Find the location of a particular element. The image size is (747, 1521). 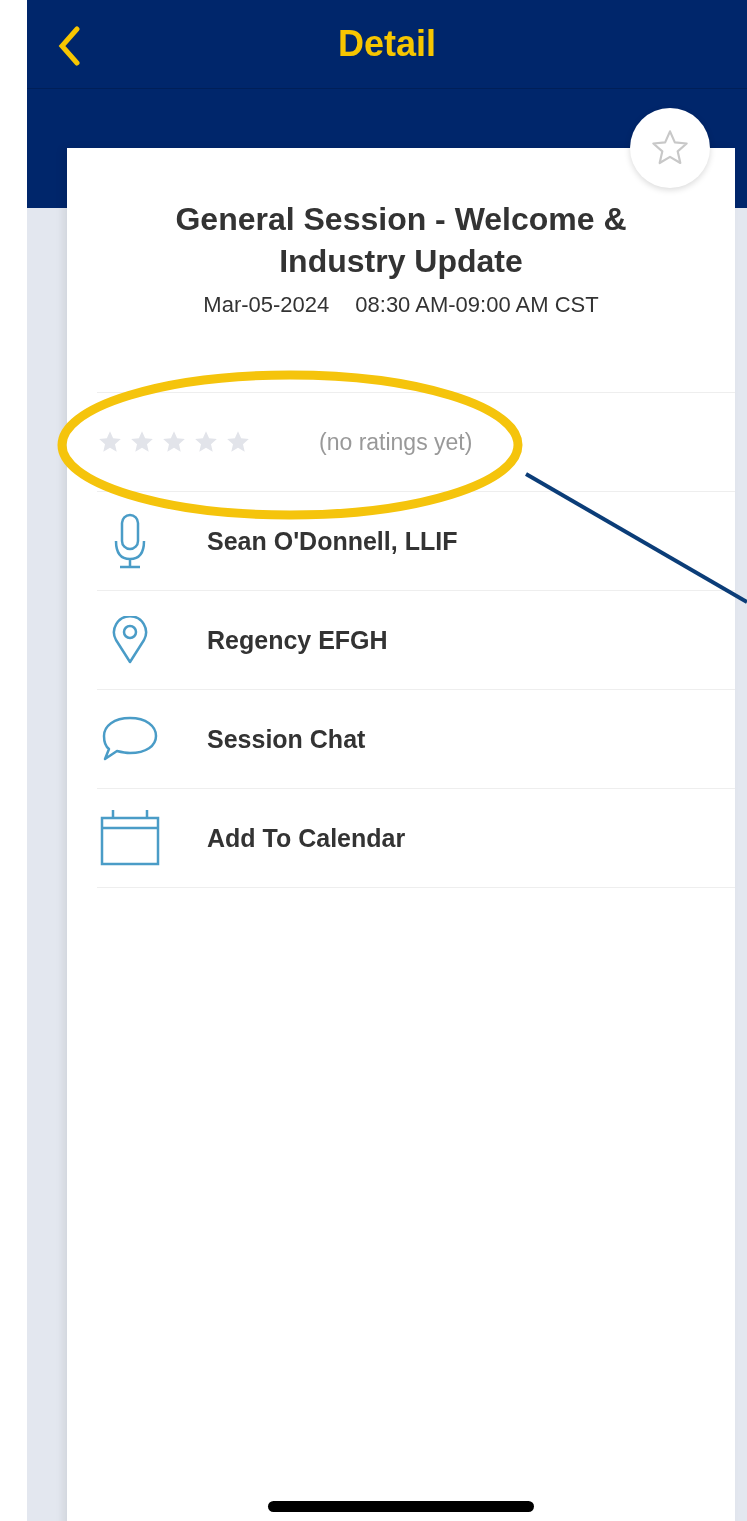

location-pin-icon is located at coordinates (130, 640).